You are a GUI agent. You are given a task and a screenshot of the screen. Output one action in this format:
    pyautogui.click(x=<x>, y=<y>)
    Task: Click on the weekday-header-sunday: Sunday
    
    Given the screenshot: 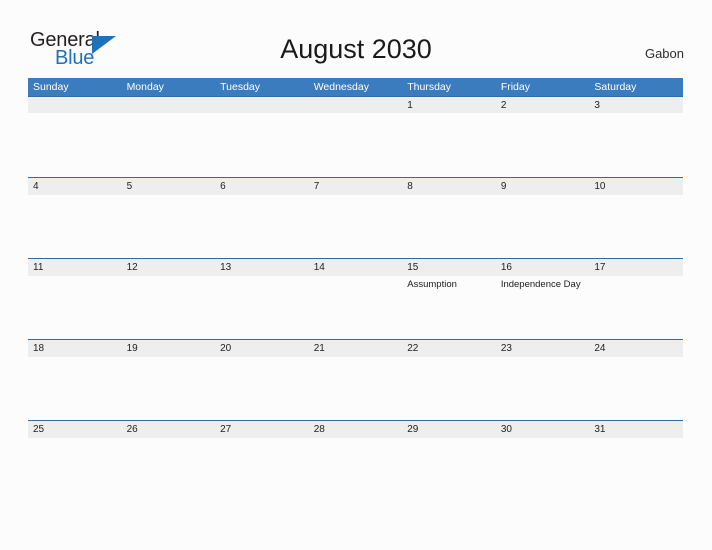 What is the action you would take?
    pyautogui.click(x=51, y=87)
    